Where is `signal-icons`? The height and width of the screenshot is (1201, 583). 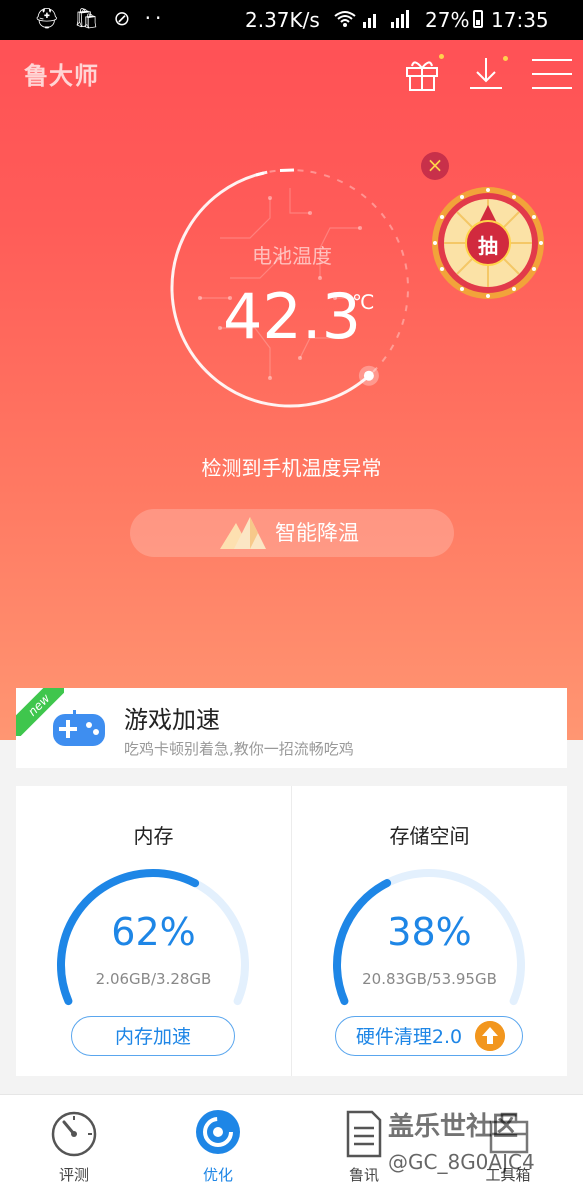
signal-icons is located at coordinates (376, 21).